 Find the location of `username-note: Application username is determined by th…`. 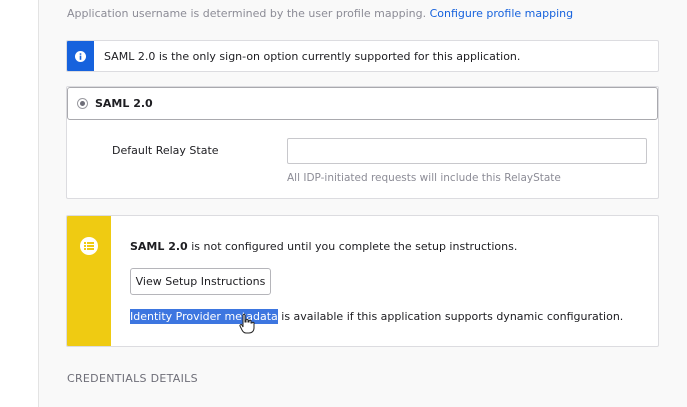

username-note: Application username is determined by th… is located at coordinates (320, 13).